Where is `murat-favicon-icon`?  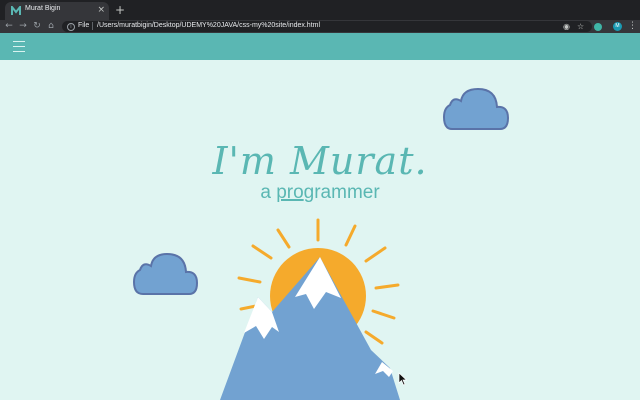
murat-favicon-icon is located at coordinates (16, 10).